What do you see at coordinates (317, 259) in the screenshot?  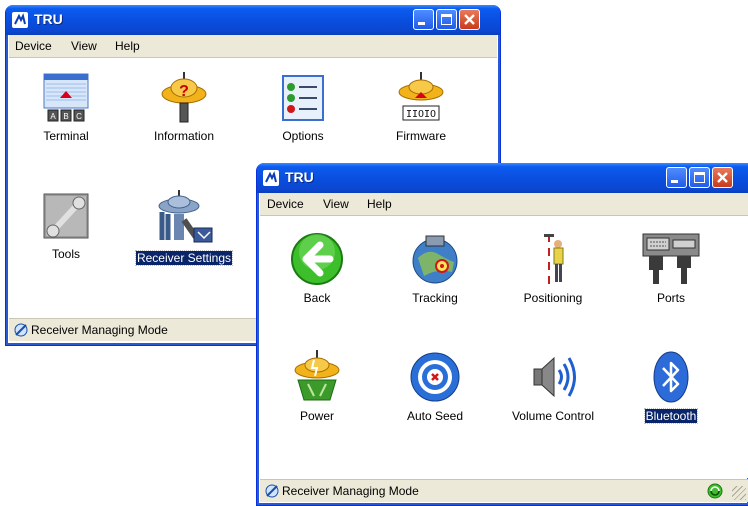 I see `back-arrow-icon` at bounding box center [317, 259].